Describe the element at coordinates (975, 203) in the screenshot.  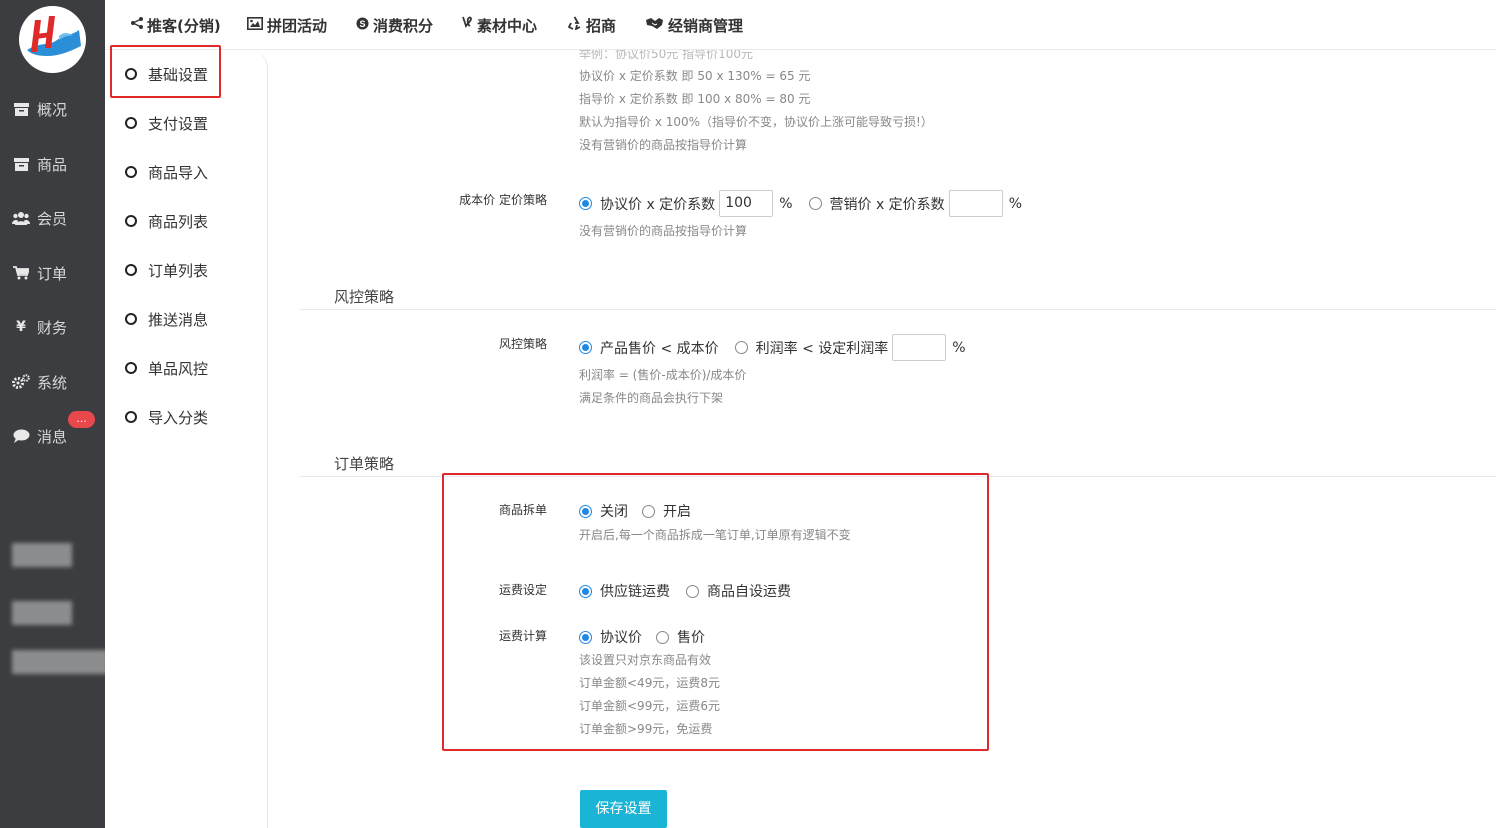
I see `marketing-coefficient-input` at that location.